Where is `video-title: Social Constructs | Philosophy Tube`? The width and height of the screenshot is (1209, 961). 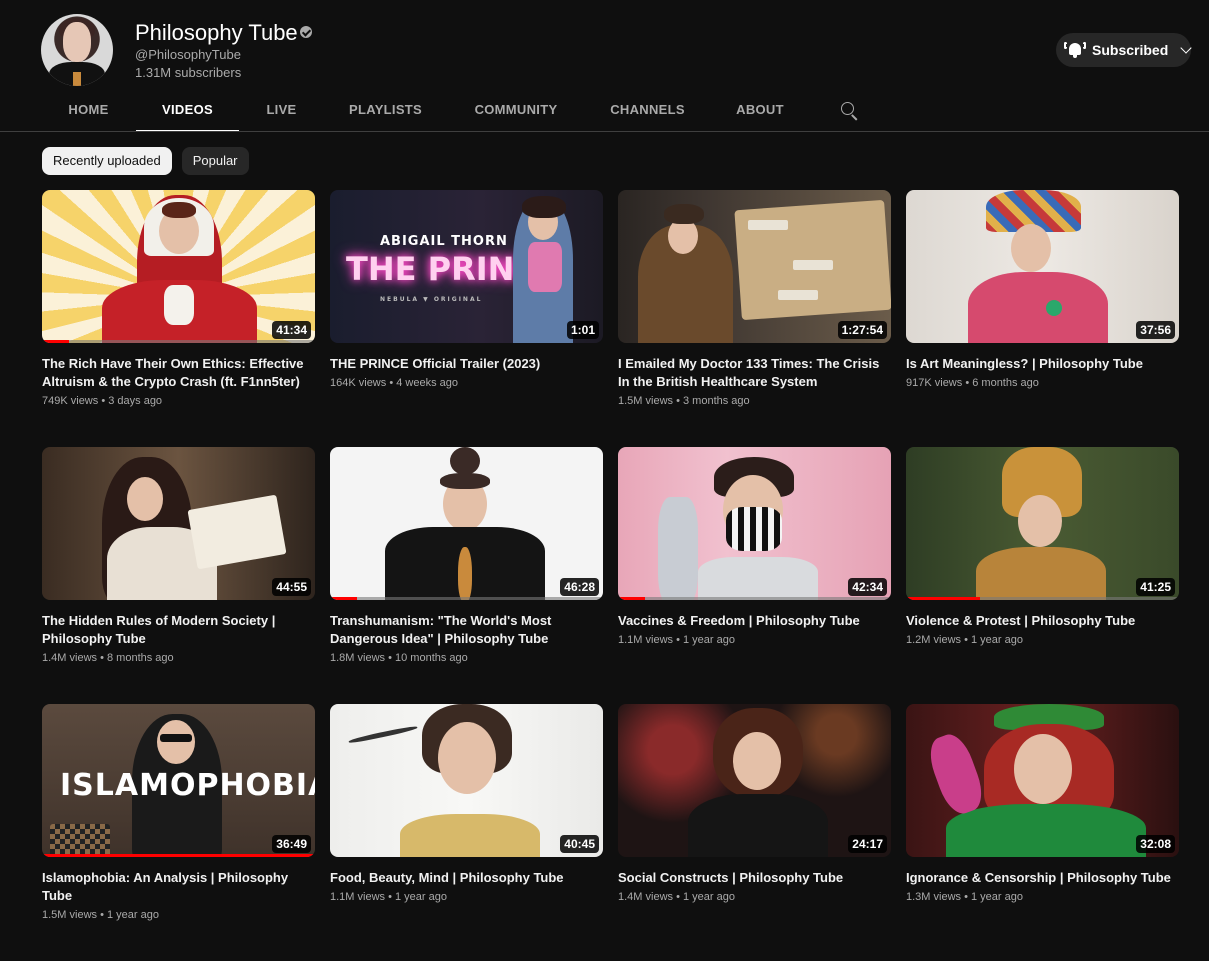
video-title: Social Constructs | Philosophy Tube is located at coordinates (754, 878).